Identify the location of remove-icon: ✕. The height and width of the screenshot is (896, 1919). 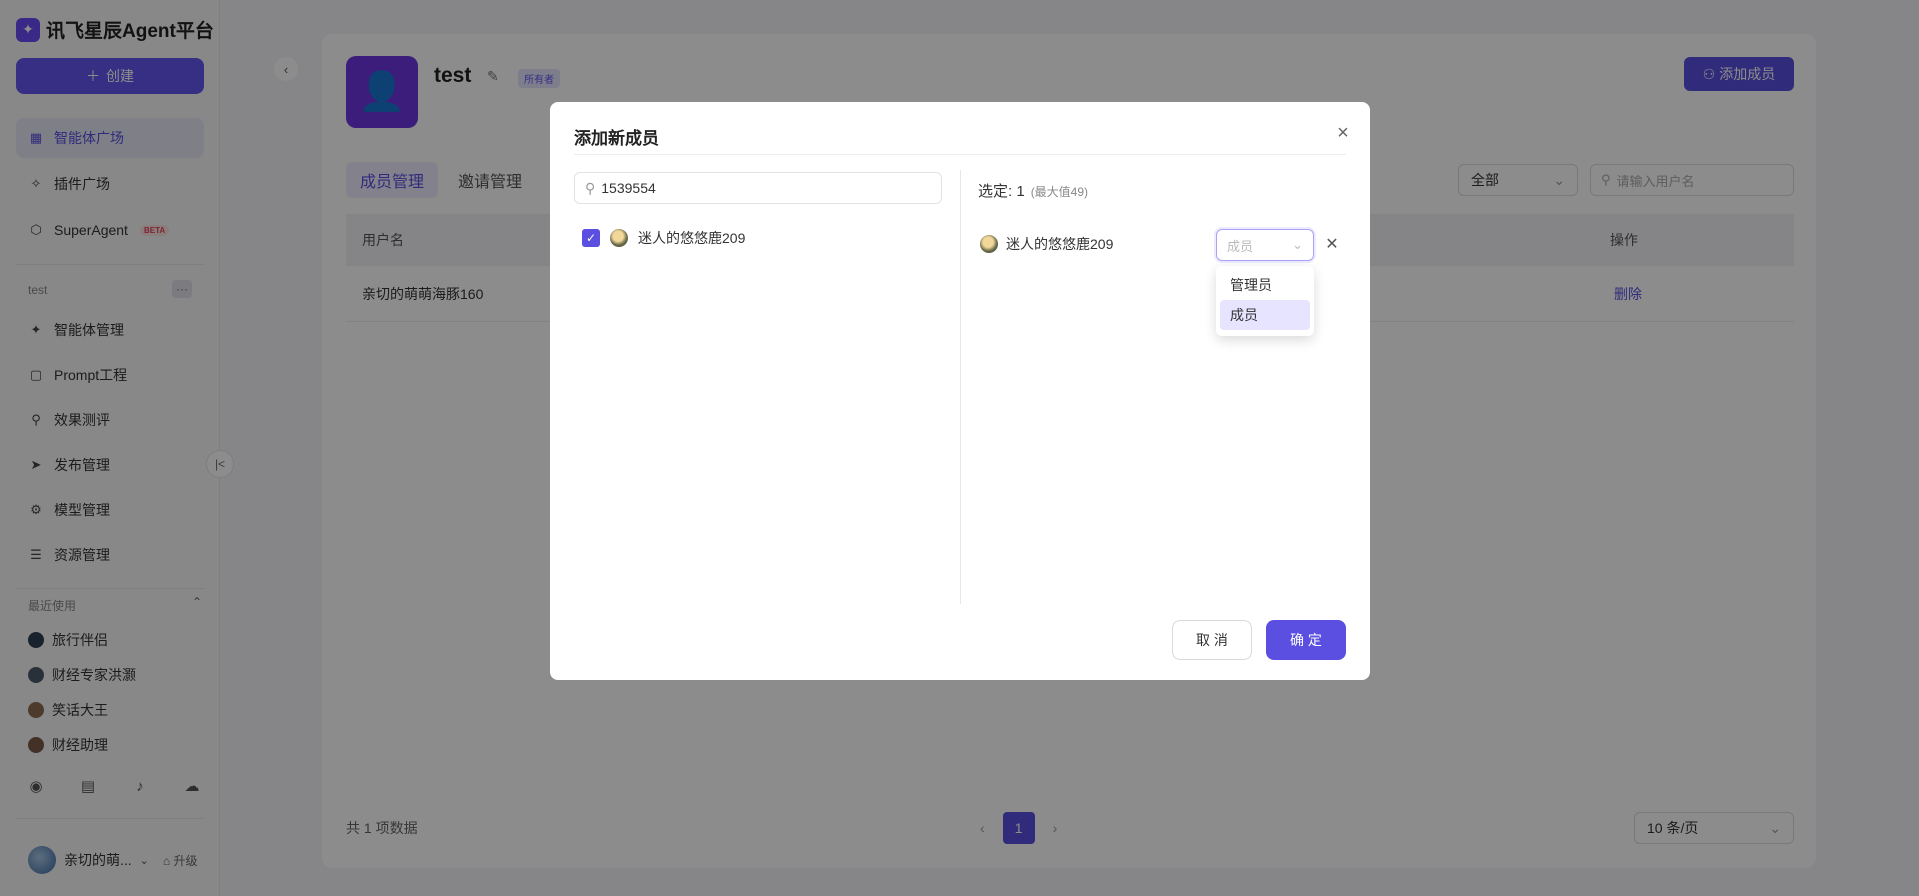
(1332, 244).